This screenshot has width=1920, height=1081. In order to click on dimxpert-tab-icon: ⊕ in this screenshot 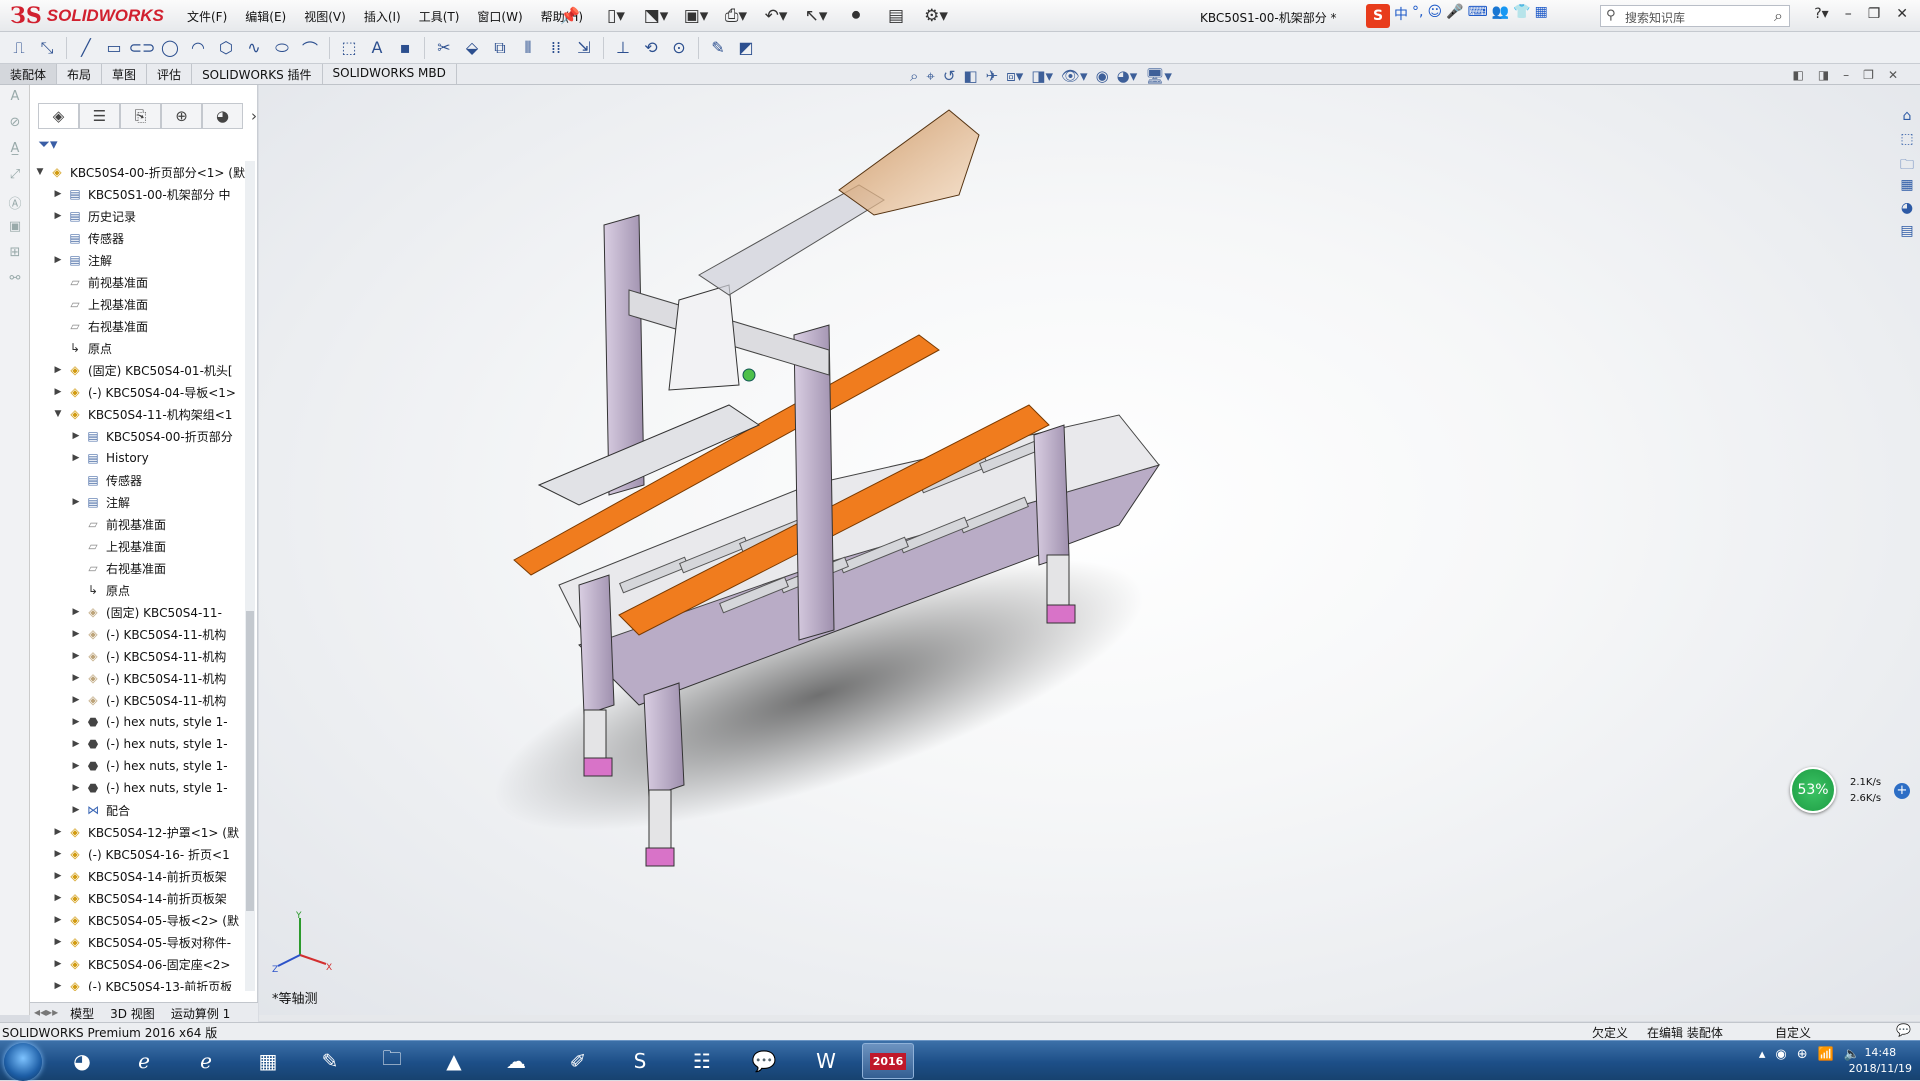, I will do `click(181, 116)`.